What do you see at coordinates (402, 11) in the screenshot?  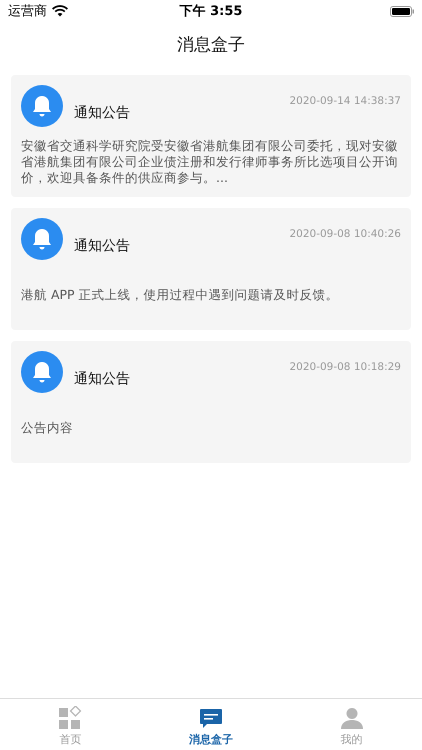 I see `battery-icon` at bounding box center [402, 11].